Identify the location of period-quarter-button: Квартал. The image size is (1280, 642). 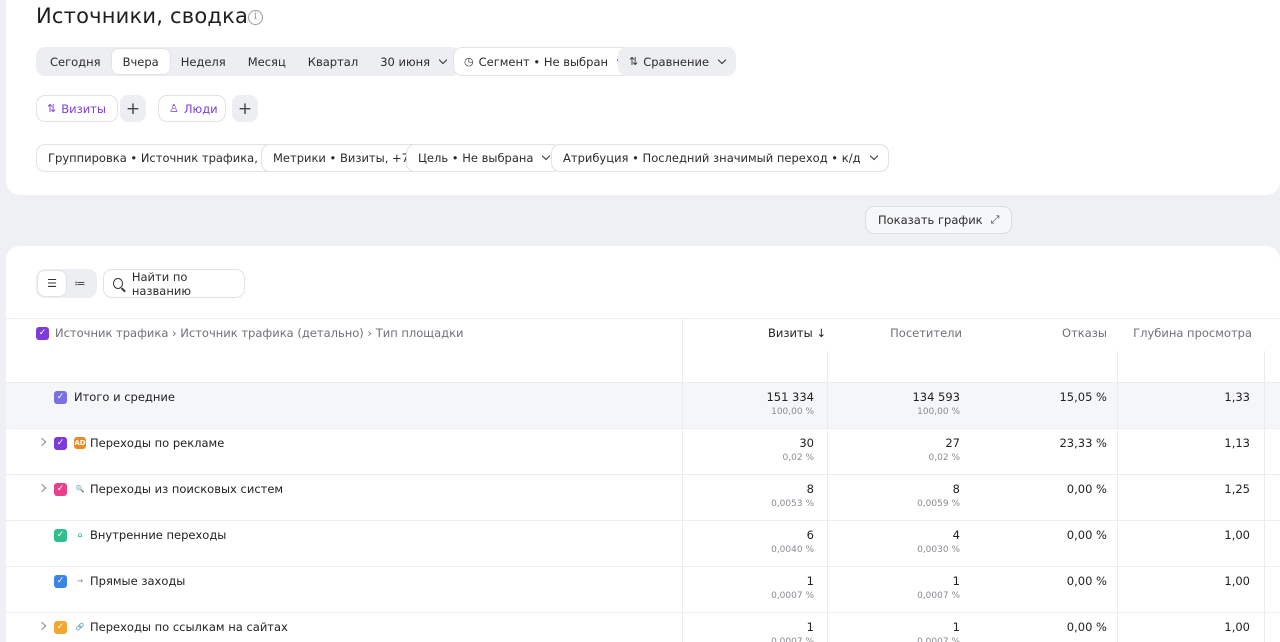
(333, 61).